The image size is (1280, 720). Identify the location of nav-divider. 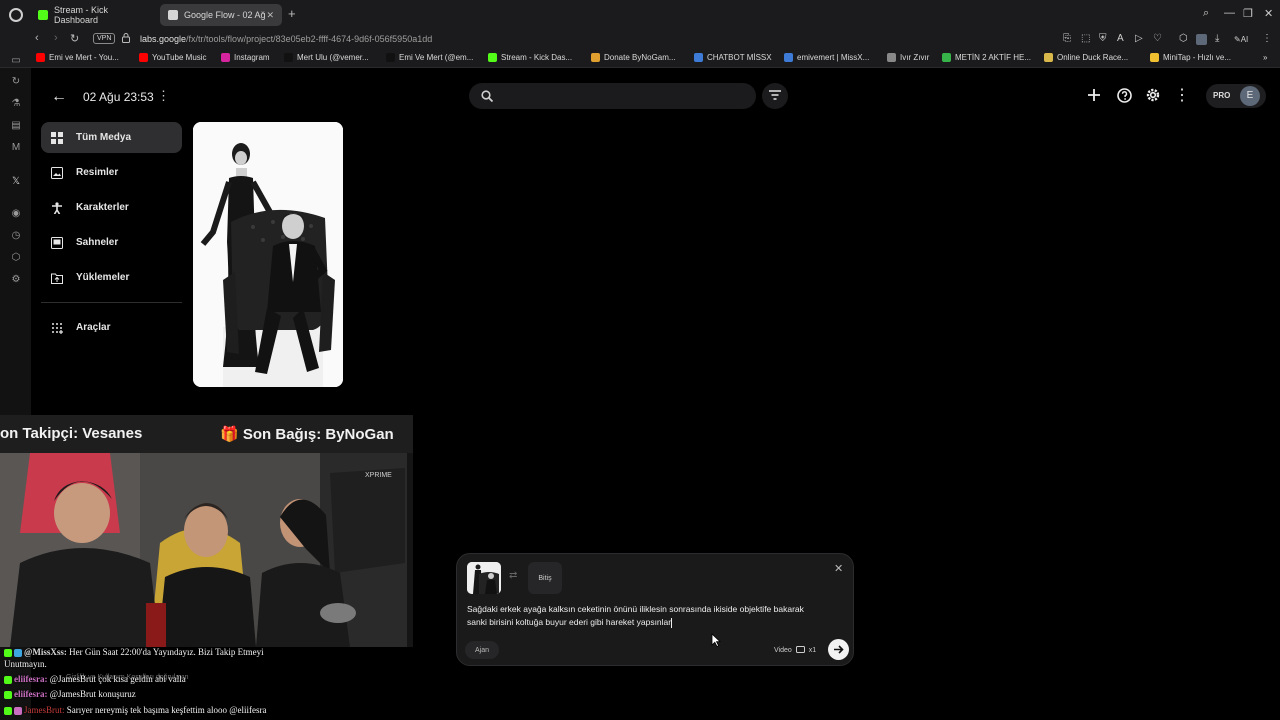
(111, 302).